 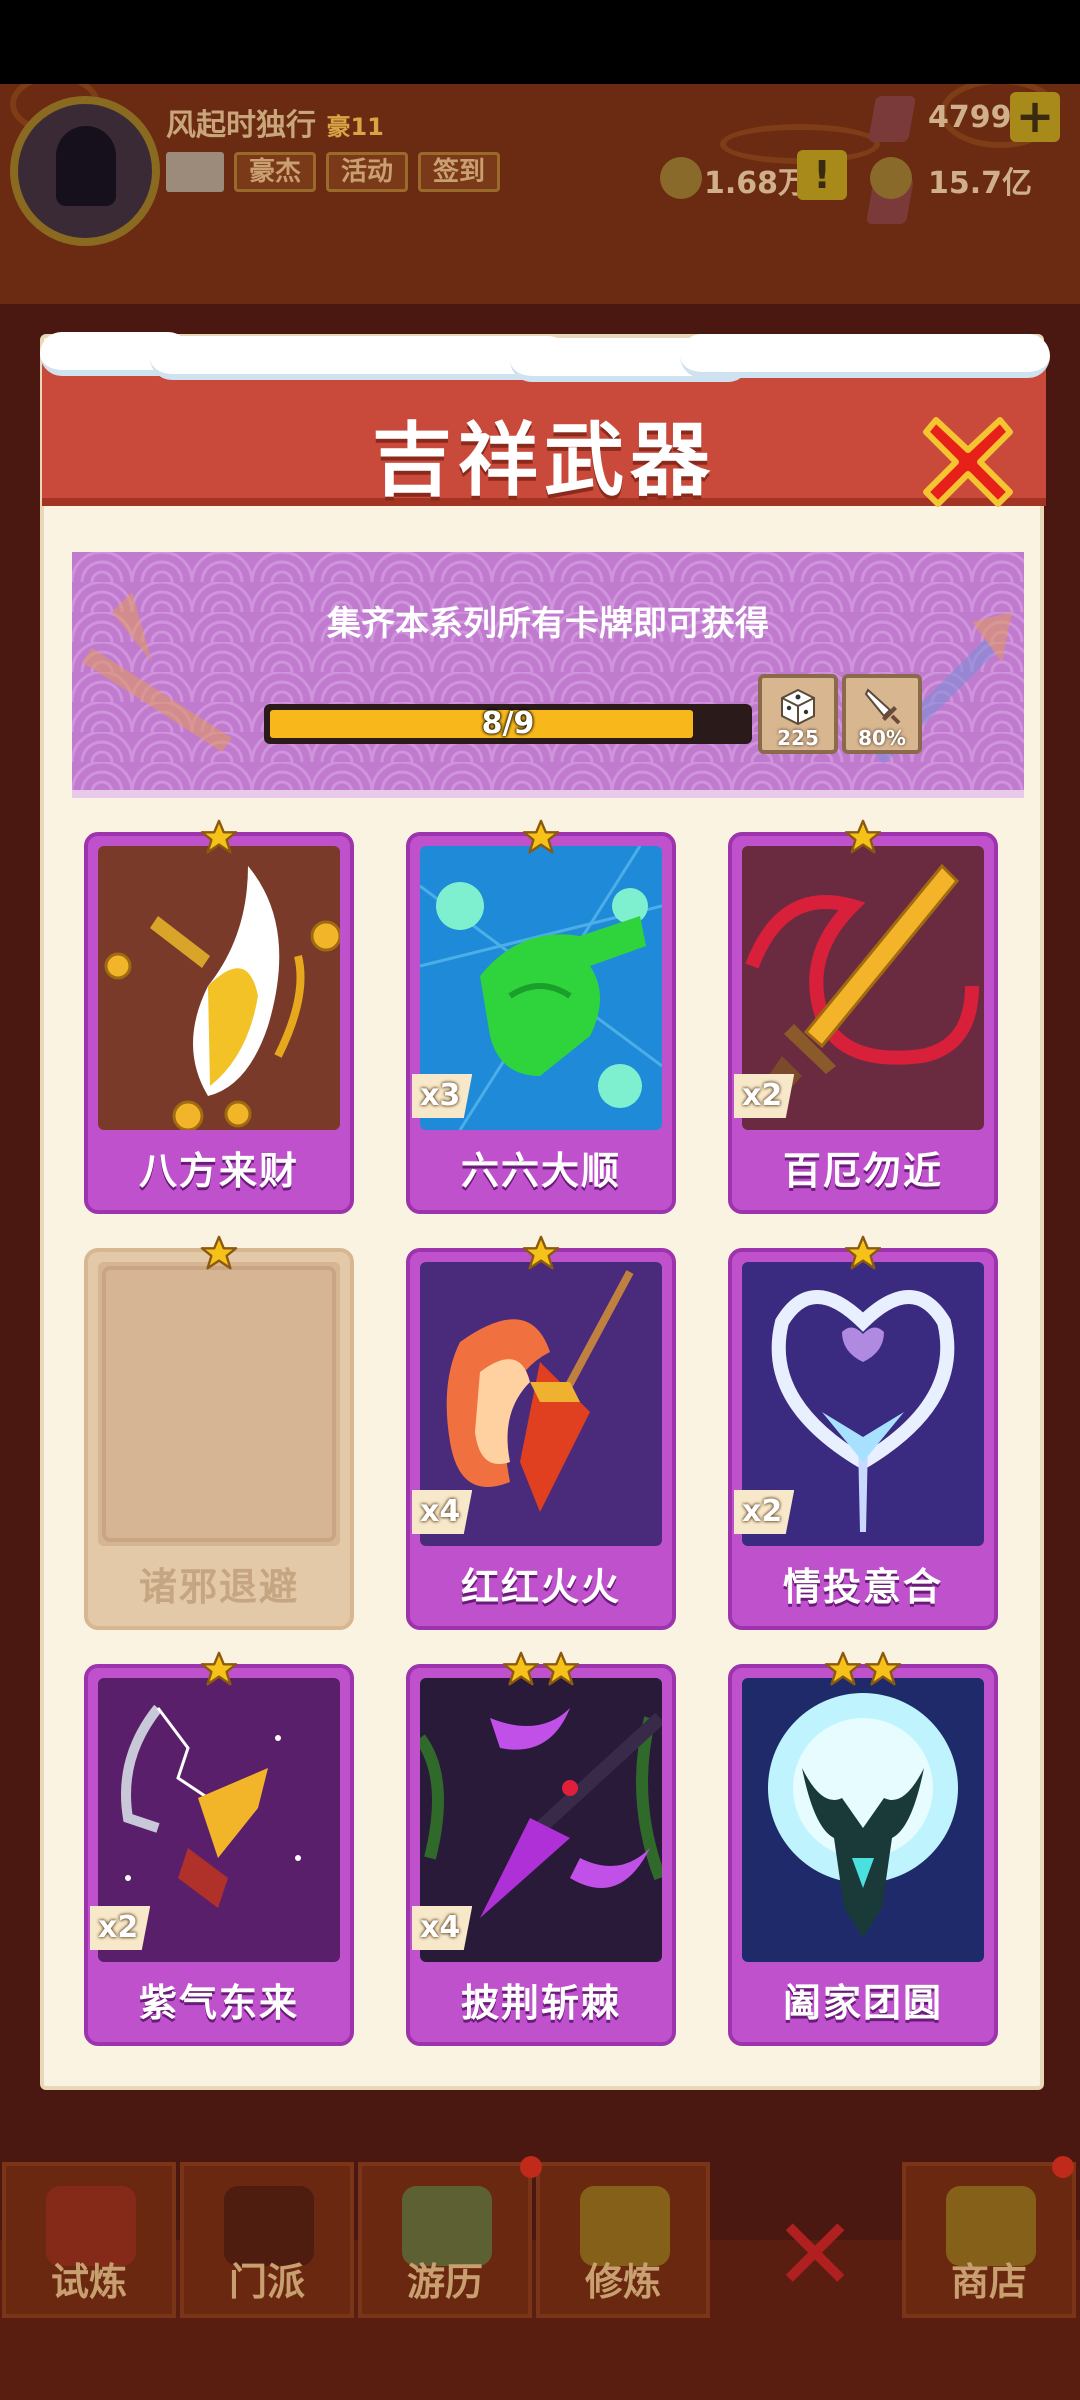 What do you see at coordinates (988, 2282) in the screenshot?
I see `tab-shop-label: 商店` at bounding box center [988, 2282].